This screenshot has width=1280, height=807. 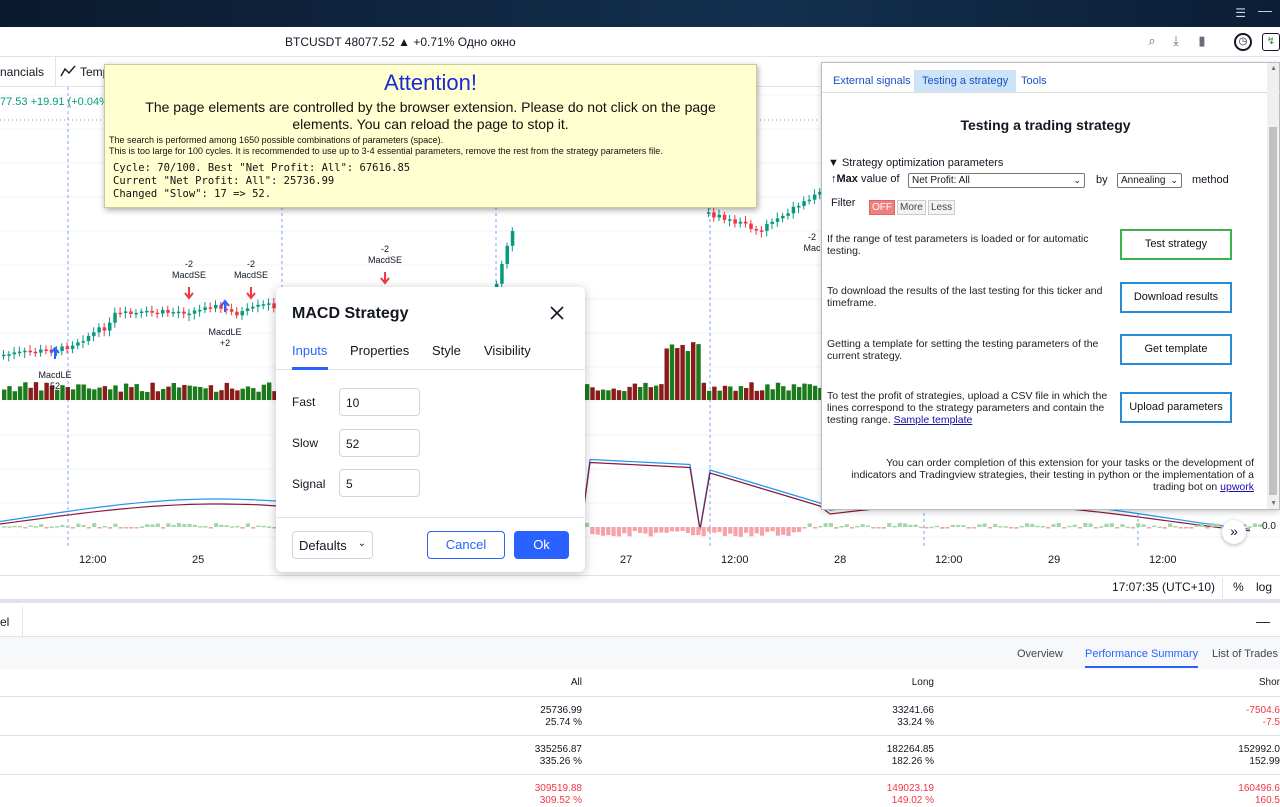 I want to click on cell-all: 25736.99 25.74 %, so click(x=561, y=716).